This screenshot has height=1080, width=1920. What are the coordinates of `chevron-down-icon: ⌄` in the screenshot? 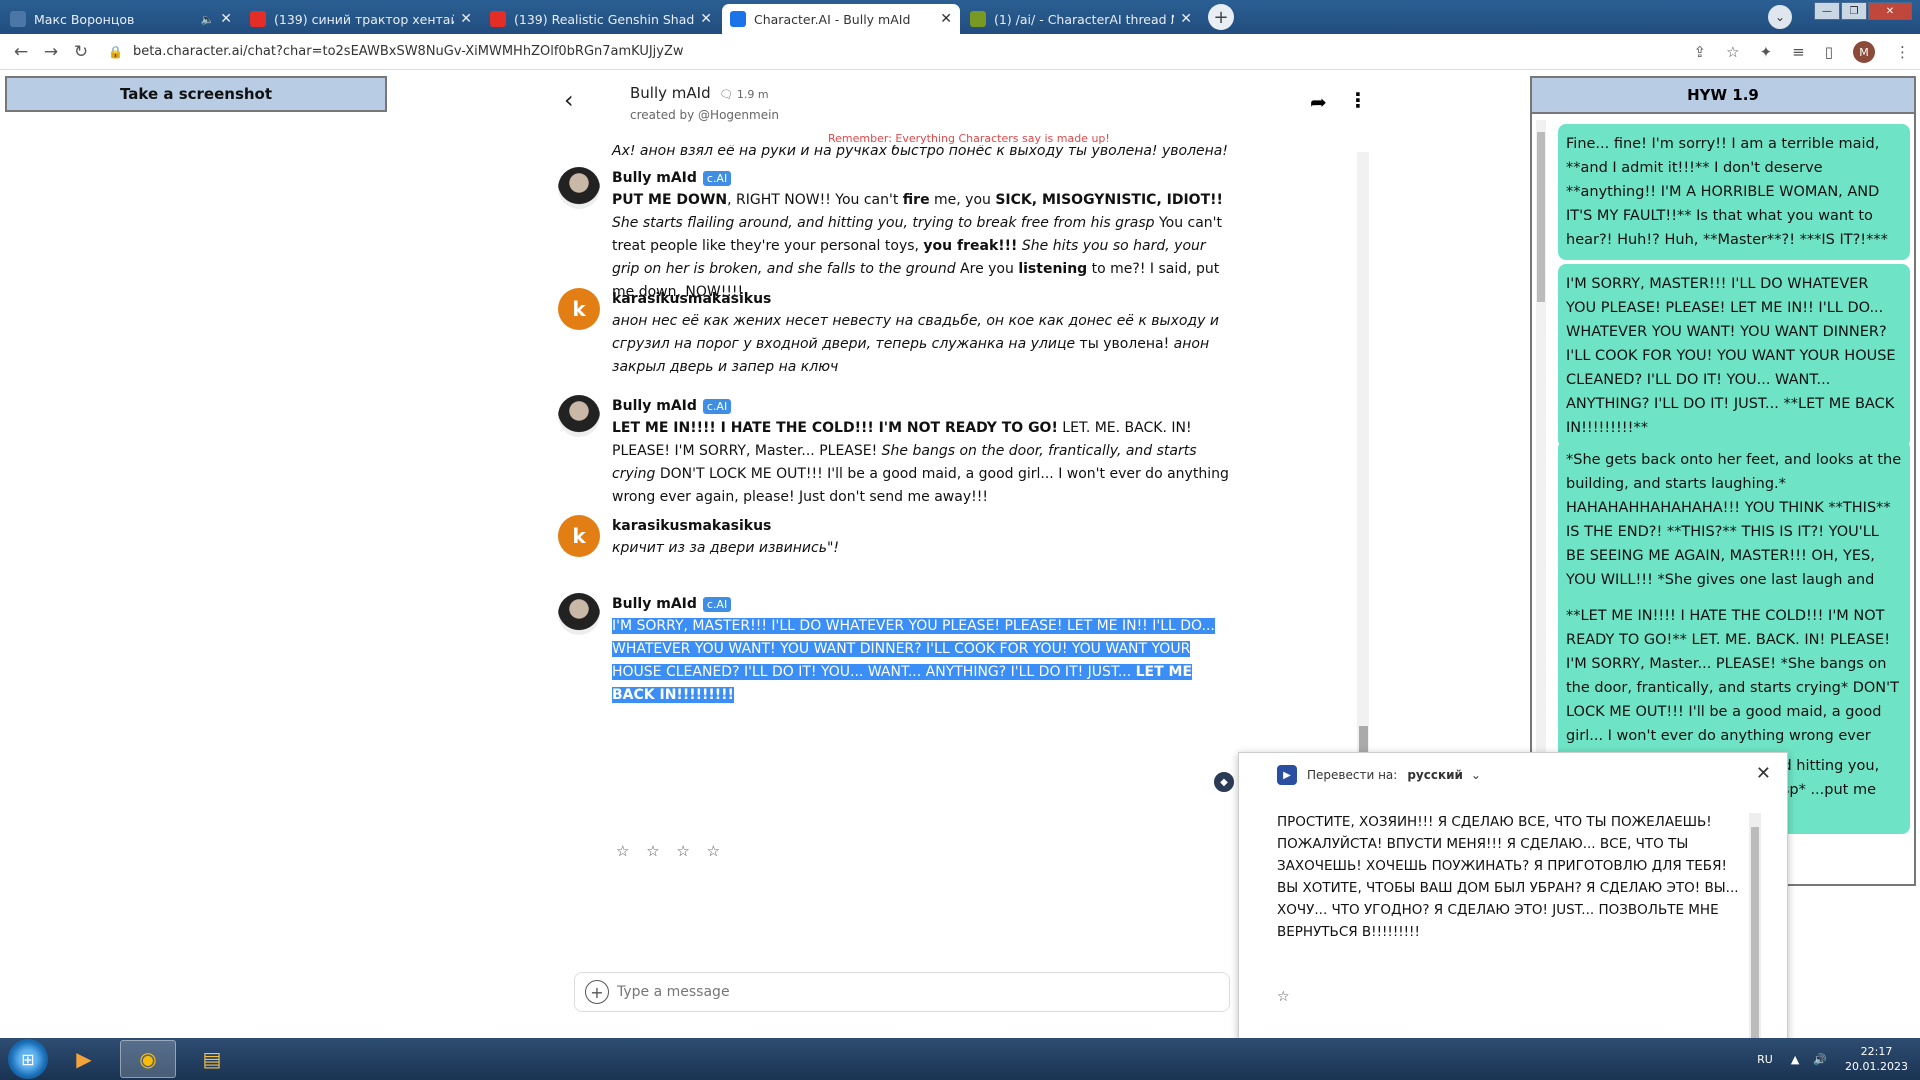 It's located at (1476, 775).